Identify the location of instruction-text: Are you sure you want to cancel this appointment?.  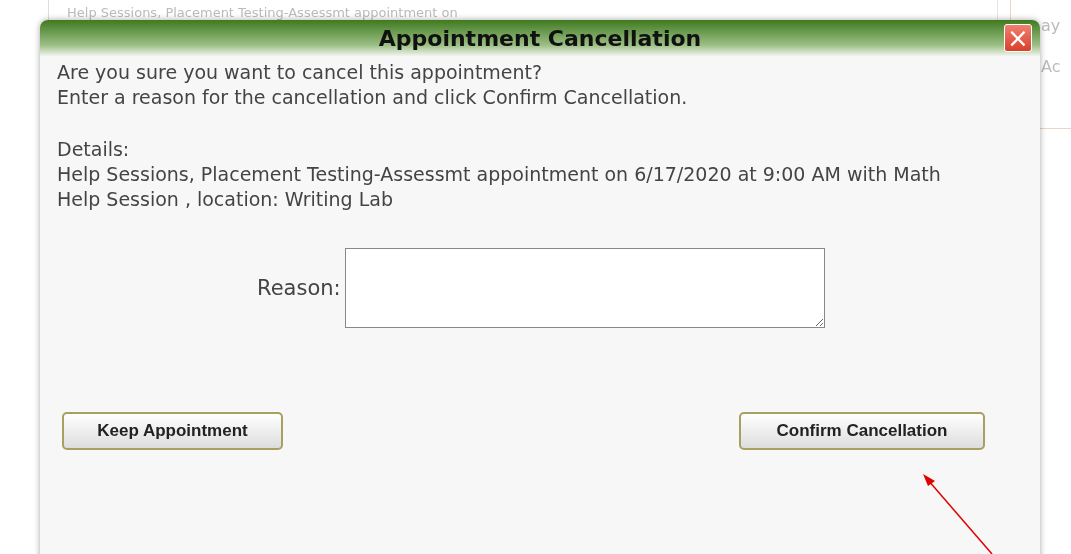
(300, 72).